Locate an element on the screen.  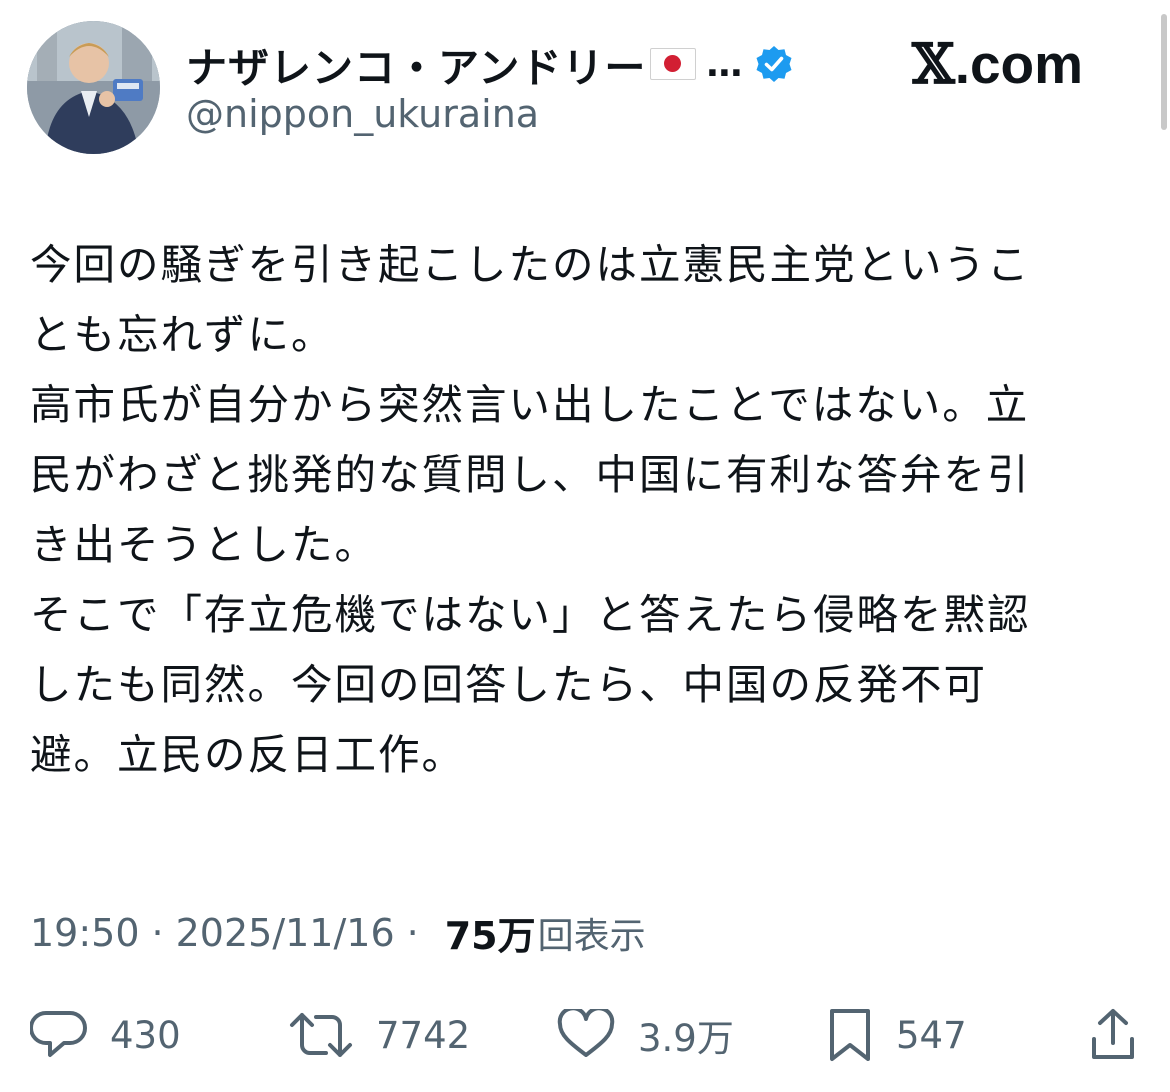
share-button is located at coordinates (1113, 1035).